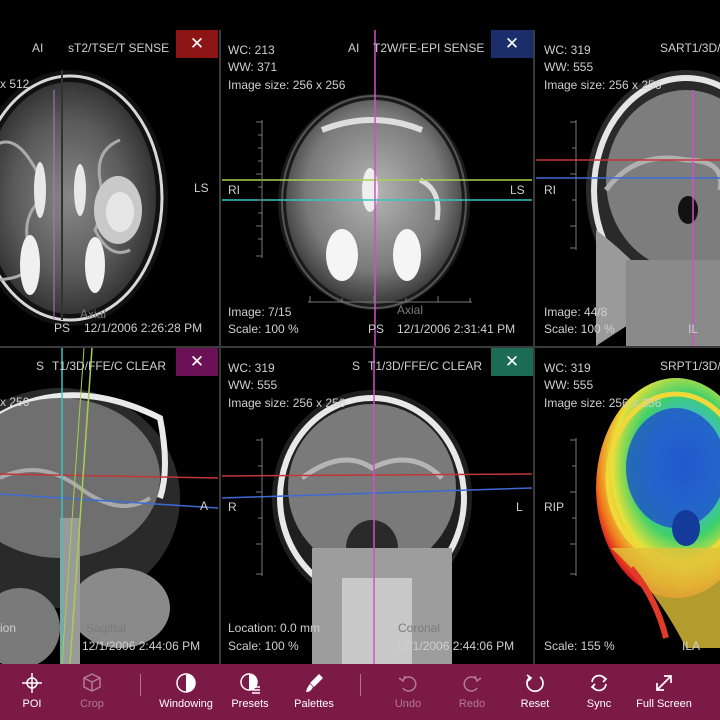  Describe the element at coordinates (472, 683) in the screenshot. I see `redo-icon` at that location.